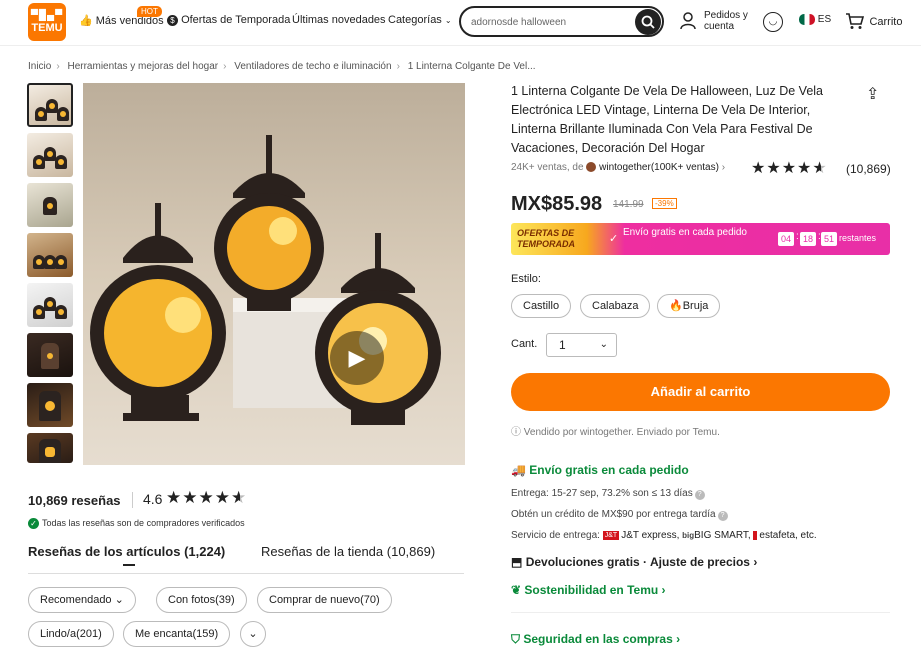  I want to click on discount-badge: -39%, so click(664, 203).